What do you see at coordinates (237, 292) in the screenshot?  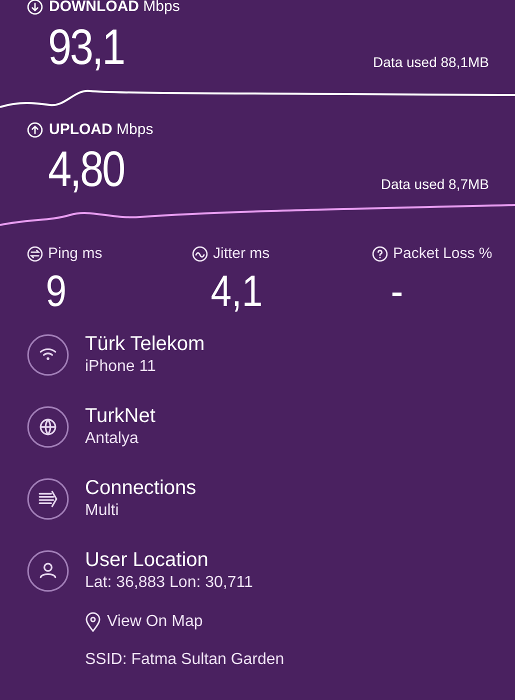 I see `metric-value: 4,1` at bounding box center [237, 292].